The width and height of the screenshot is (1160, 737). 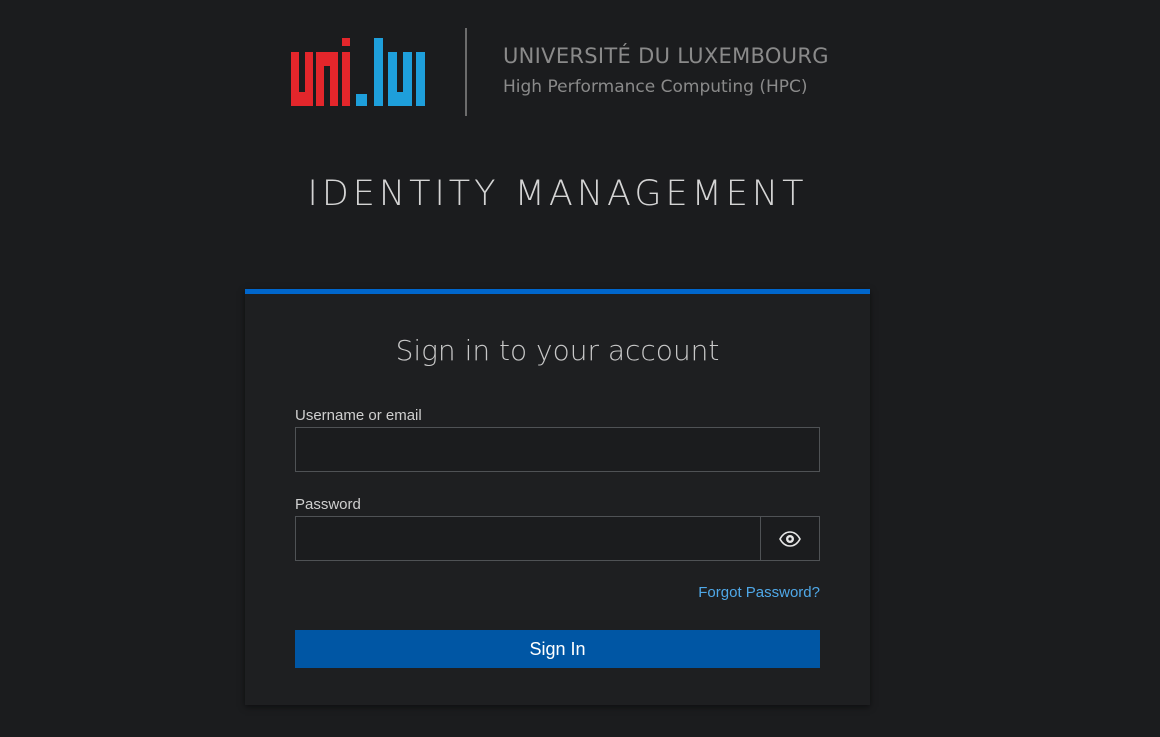 I want to click on uni-lu-logo-mark, so click(x=358, y=72).